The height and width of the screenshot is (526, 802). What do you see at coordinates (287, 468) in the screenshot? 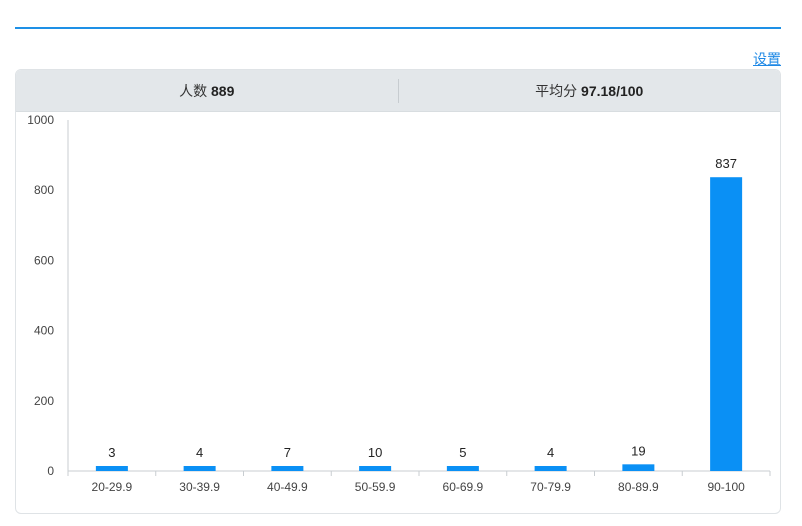
I see `bar-40-49.9` at bounding box center [287, 468].